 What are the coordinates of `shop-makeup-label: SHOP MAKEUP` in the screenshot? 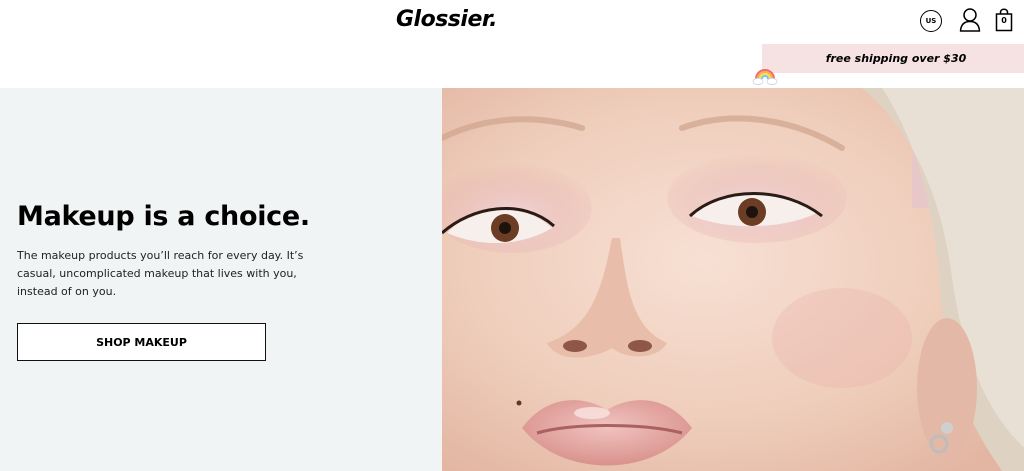 It's located at (141, 342).